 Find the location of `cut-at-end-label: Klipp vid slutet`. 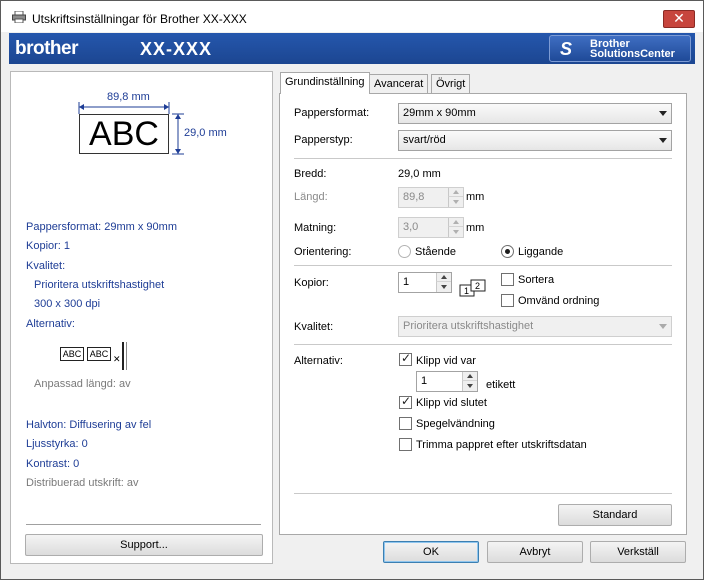

cut-at-end-label: Klipp vid slutet is located at coordinates (451, 403).